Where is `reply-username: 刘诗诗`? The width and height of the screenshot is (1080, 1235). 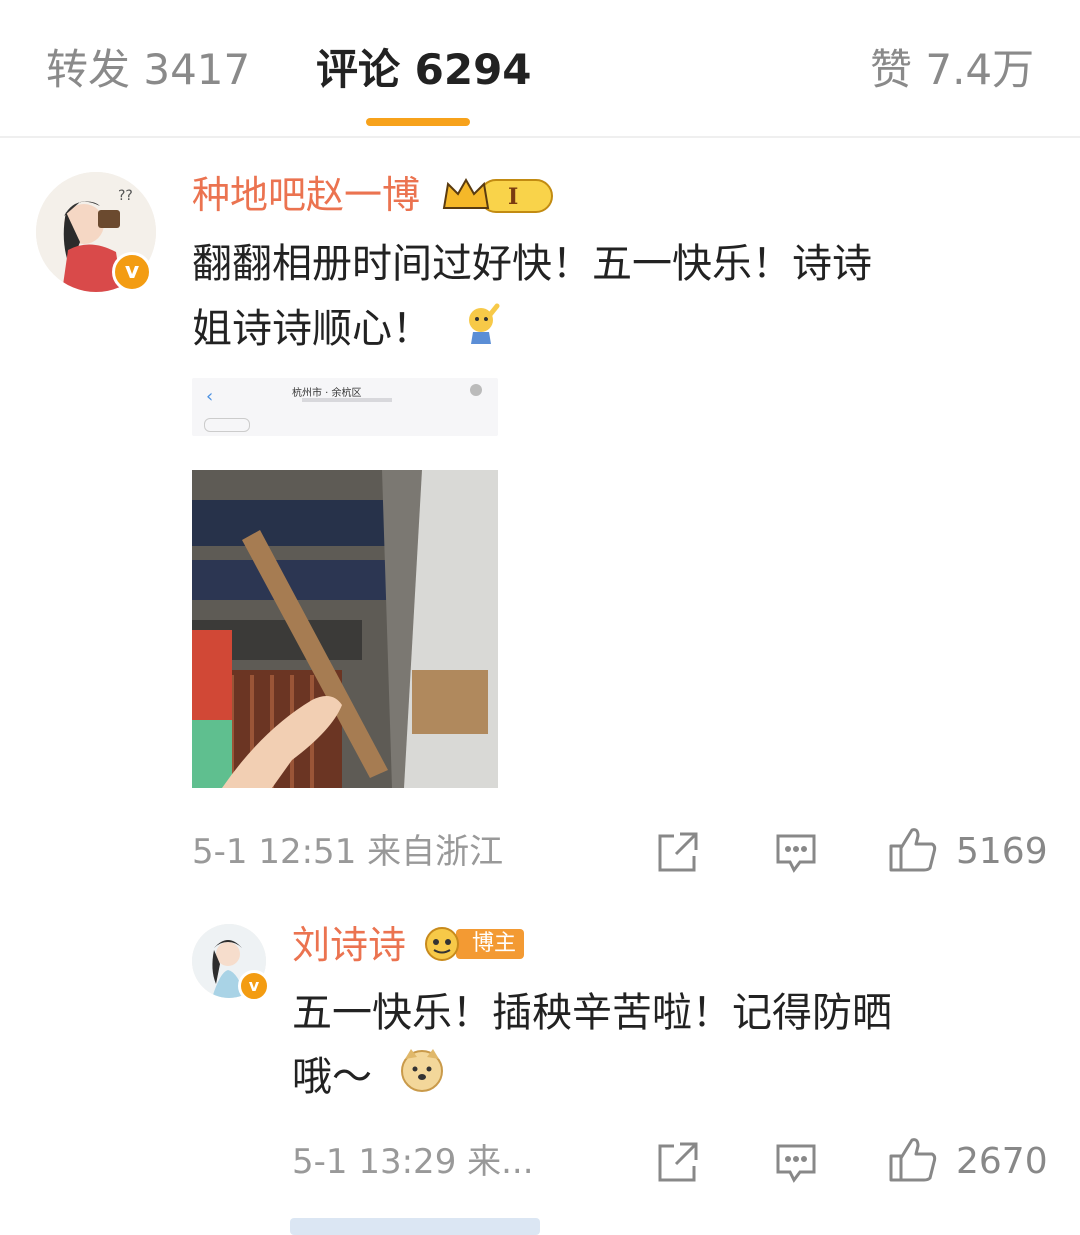 reply-username: 刘诗诗 is located at coordinates (349, 945).